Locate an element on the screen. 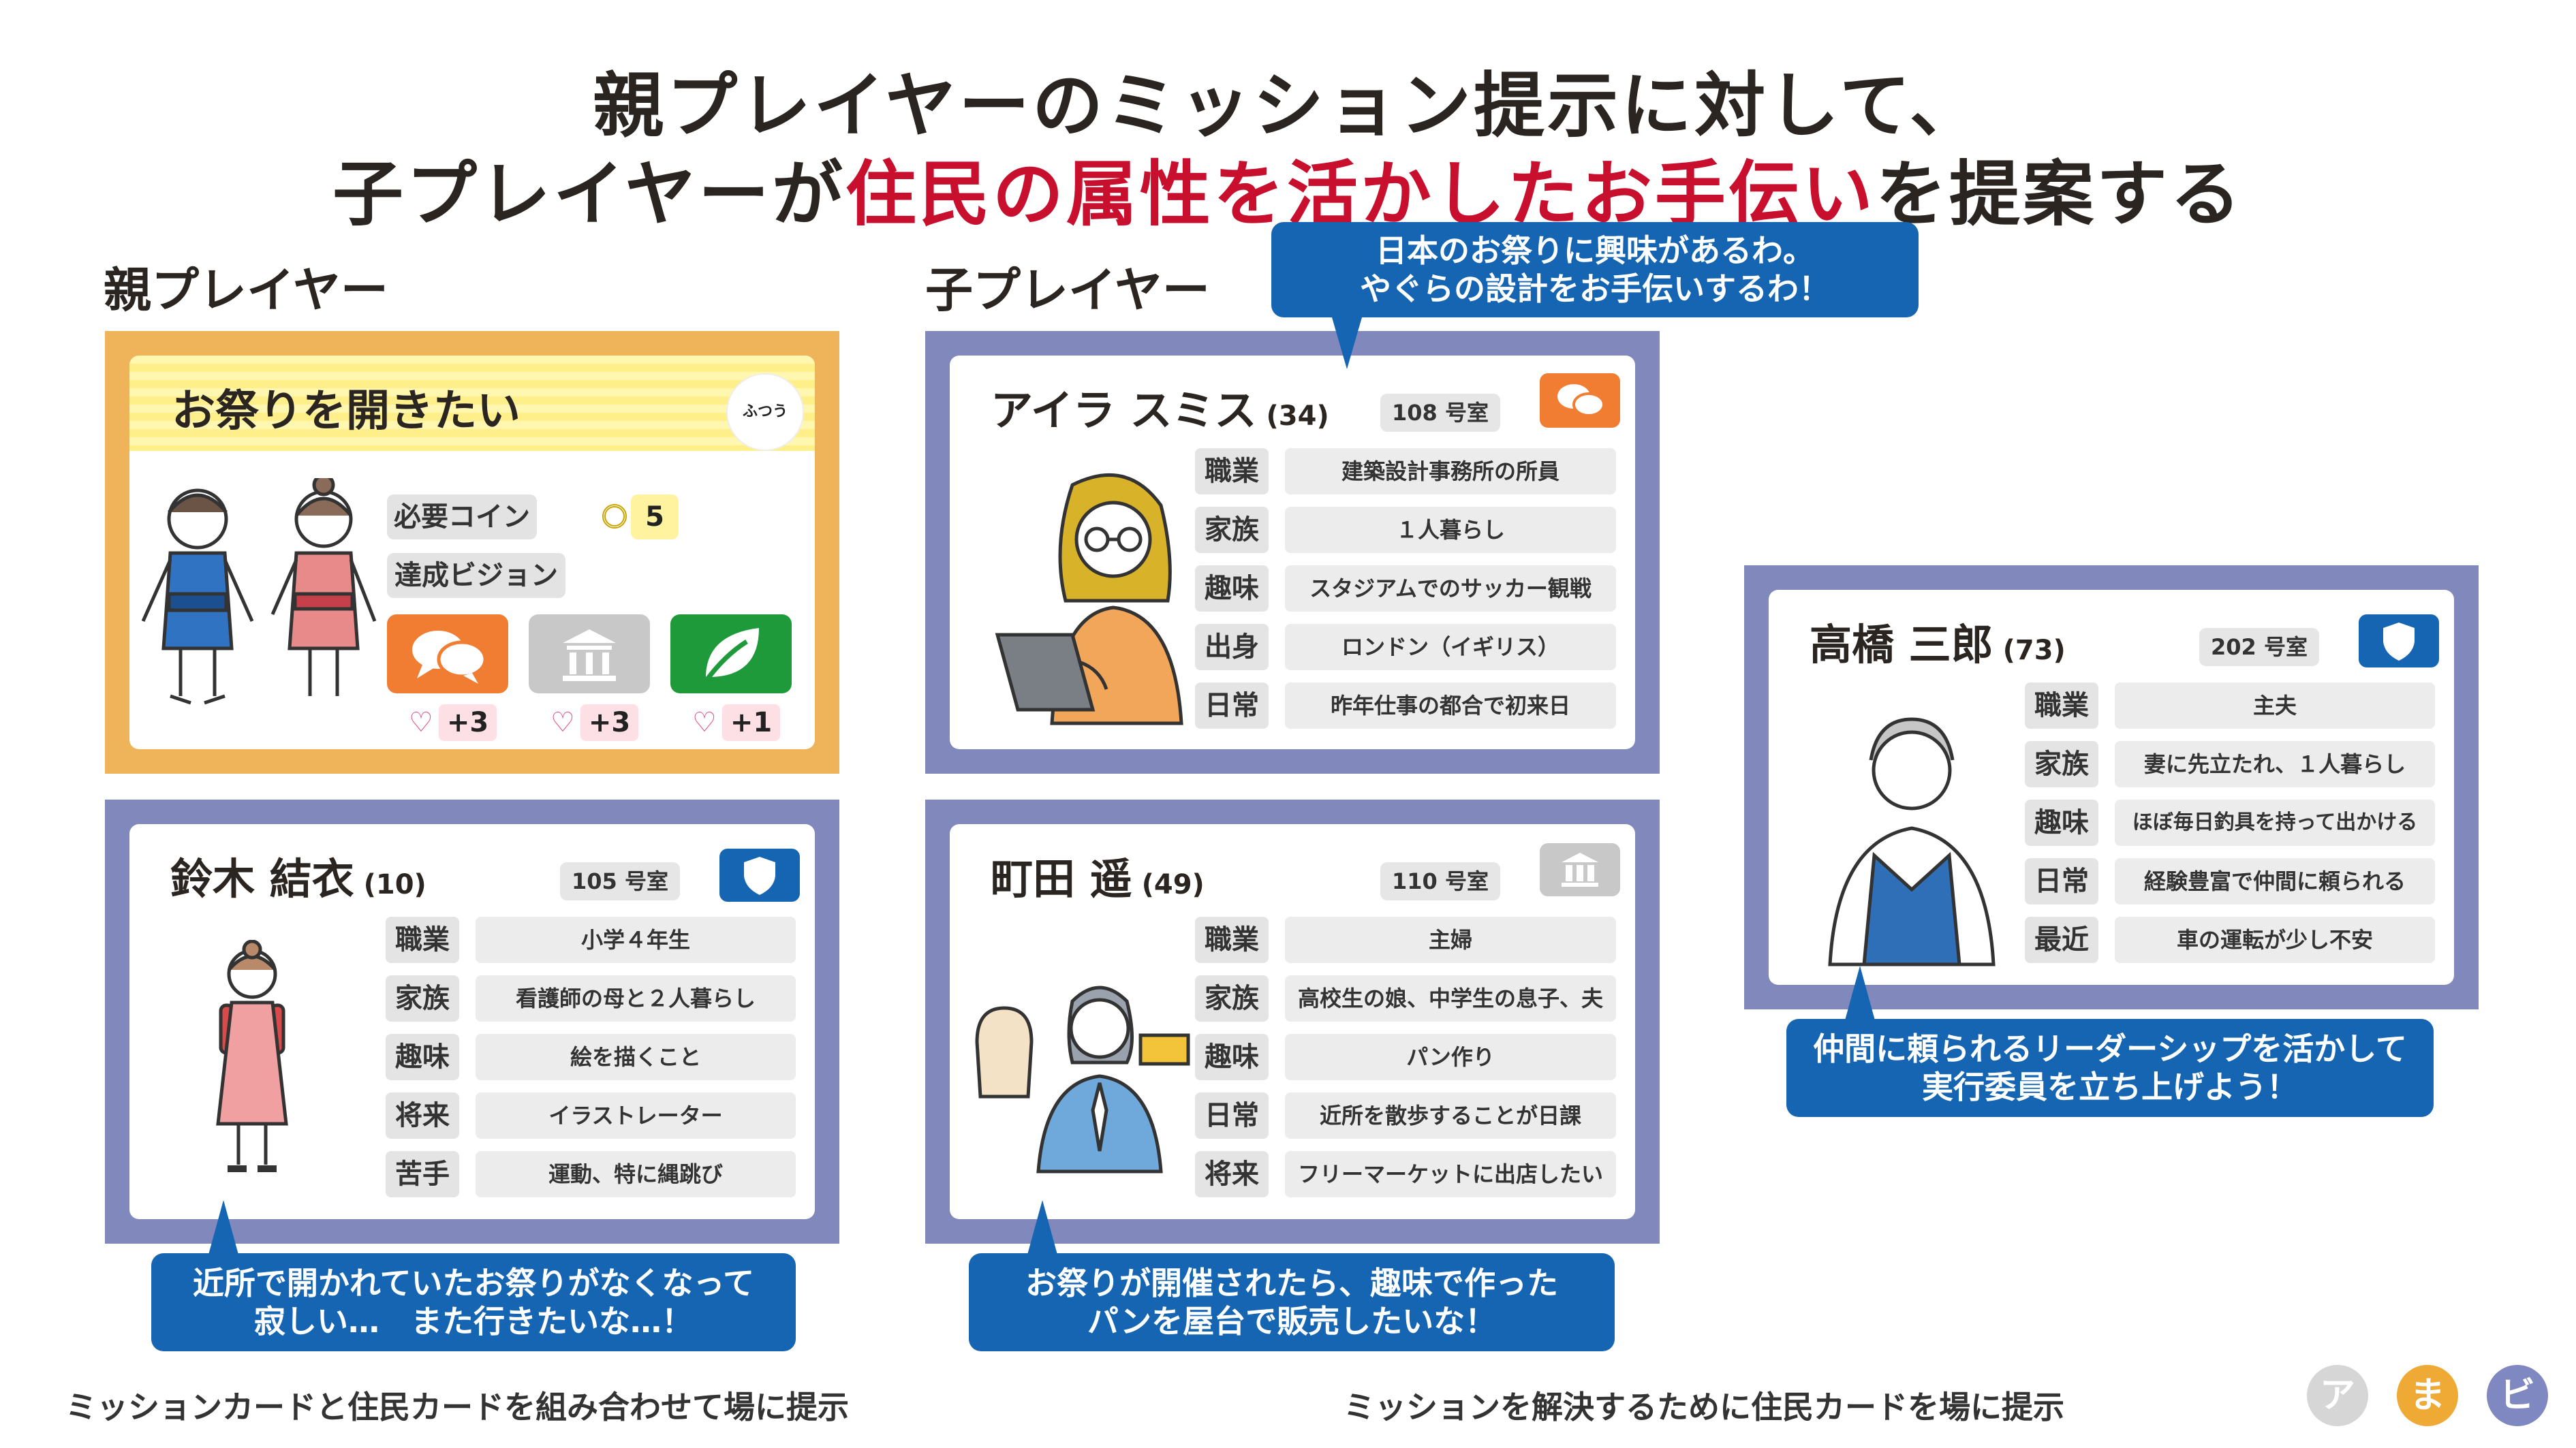  attr-label: 苦手 is located at coordinates (422, 1174).